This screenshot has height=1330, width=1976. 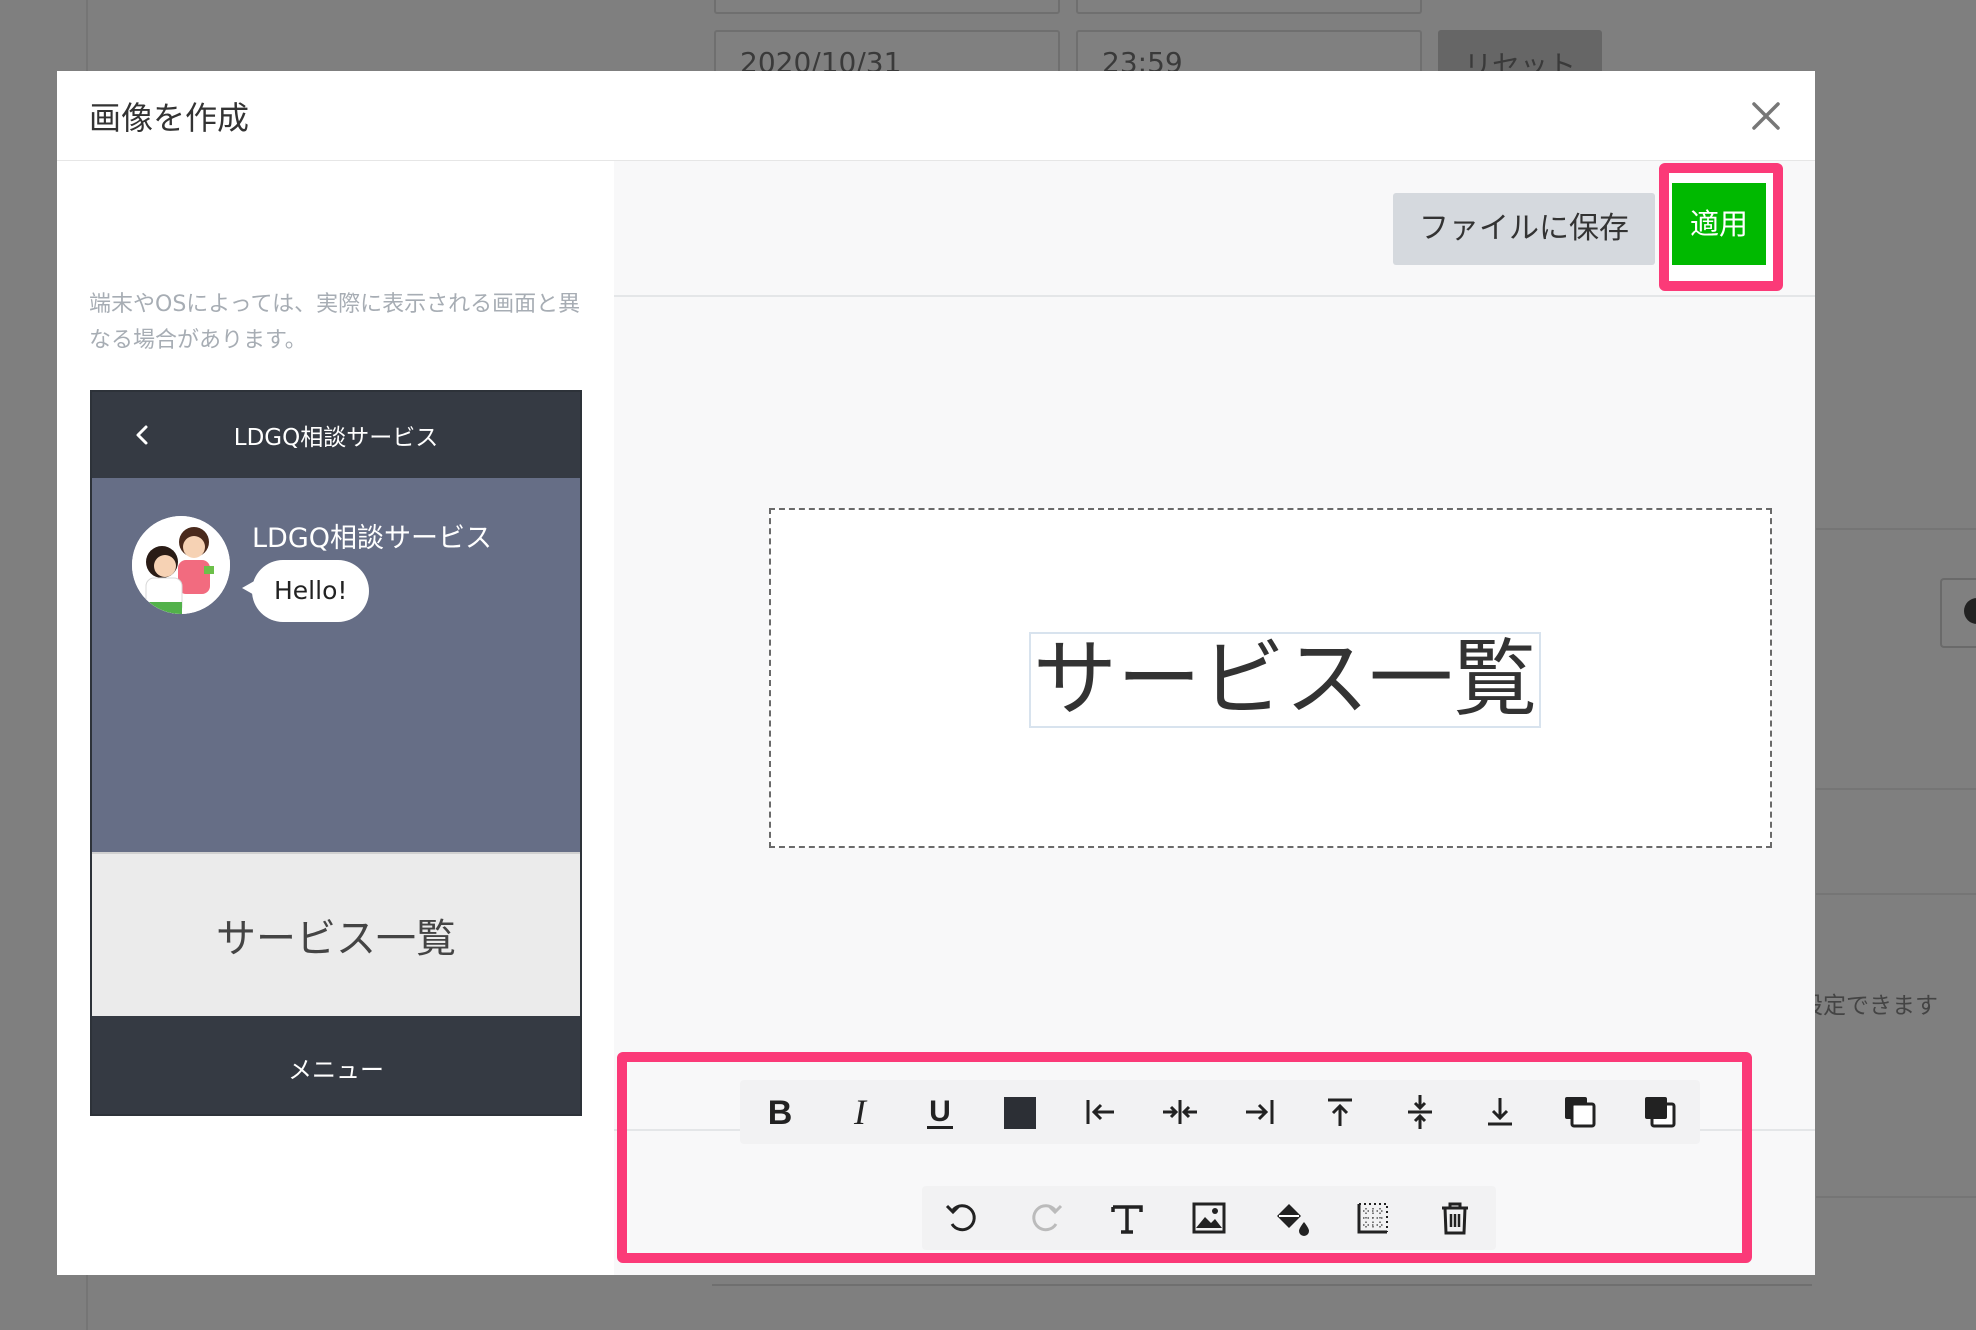 I want to click on chat-message-bubble: Hello!, so click(x=311, y=591).